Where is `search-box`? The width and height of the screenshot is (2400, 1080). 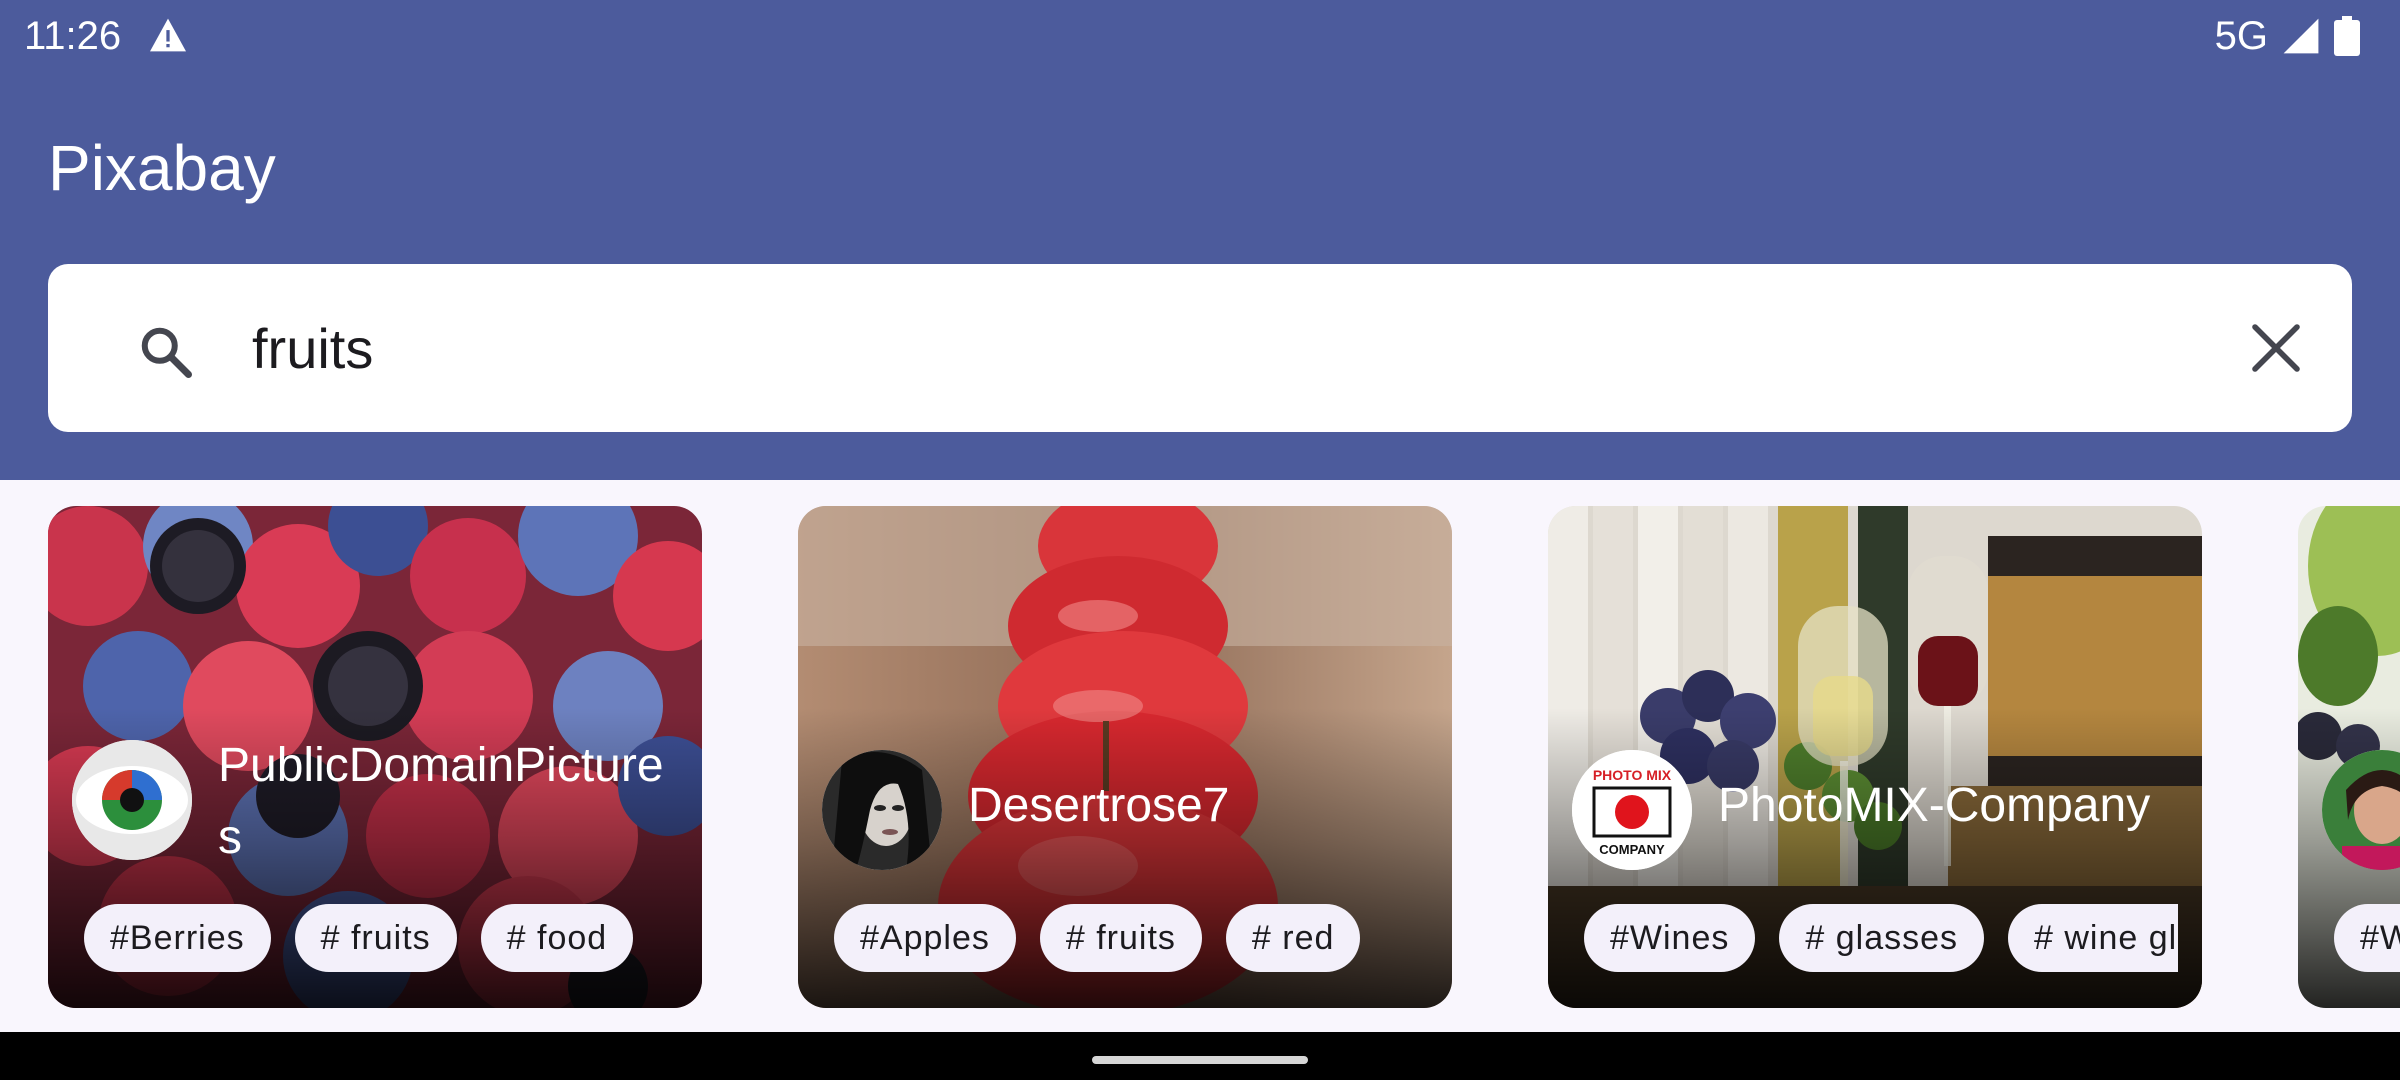 search-box is located at coordinates (1200, 348).